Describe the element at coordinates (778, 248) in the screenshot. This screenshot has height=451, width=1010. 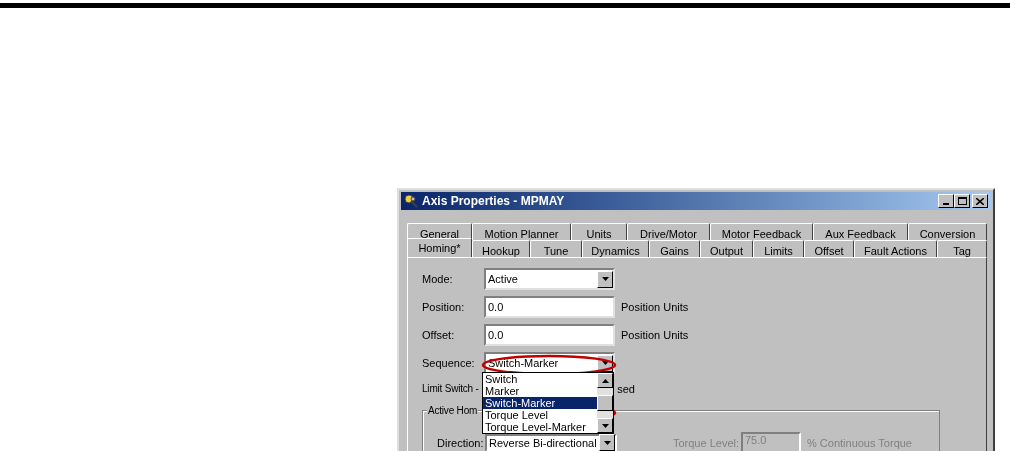
I see `tab: Limits` at that location.